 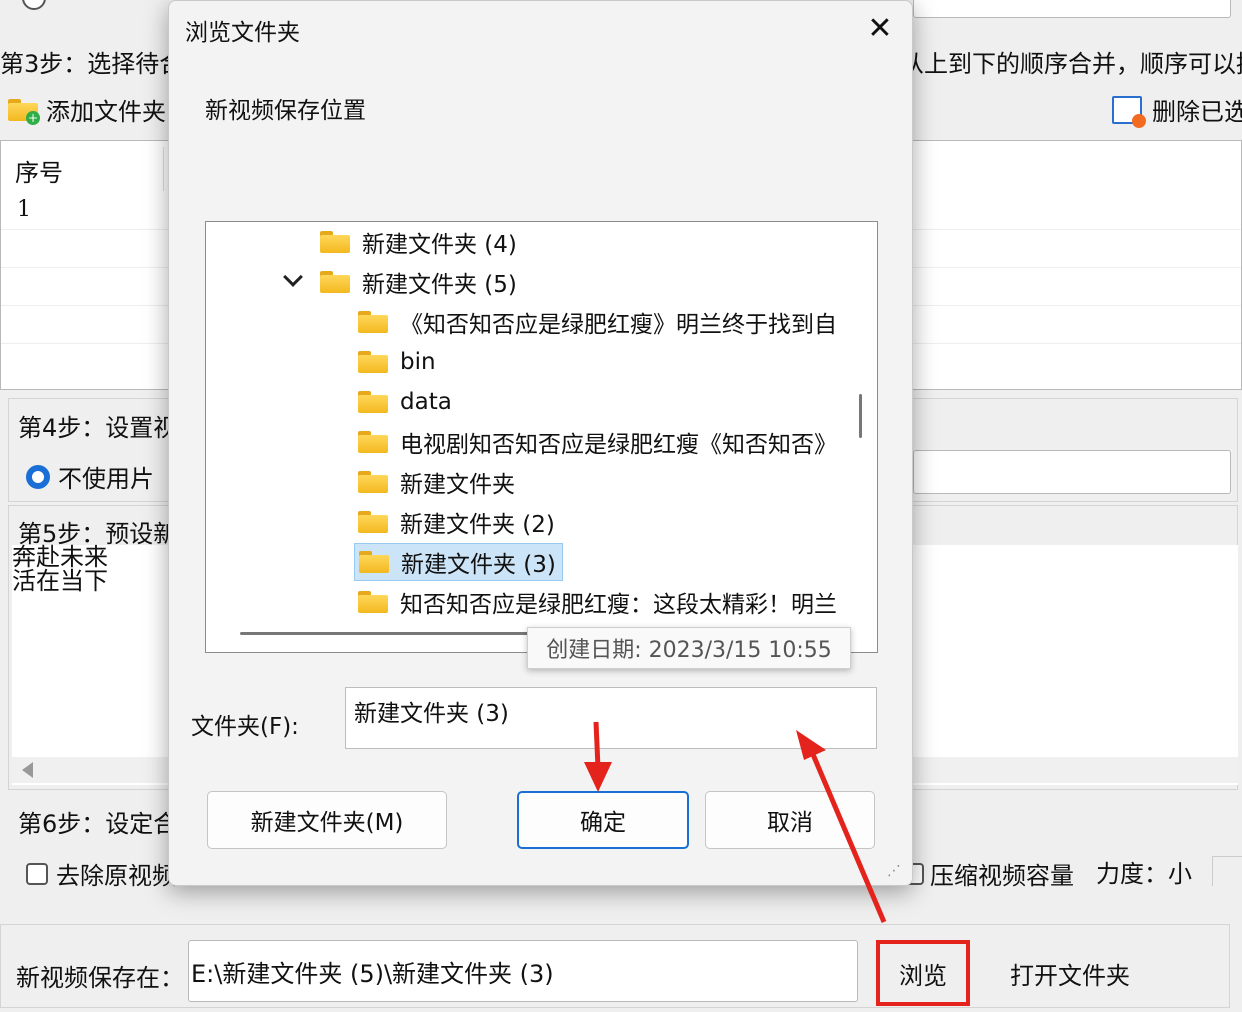 I want to click on arrow-to-ok-button, so click(x=598, y=756).